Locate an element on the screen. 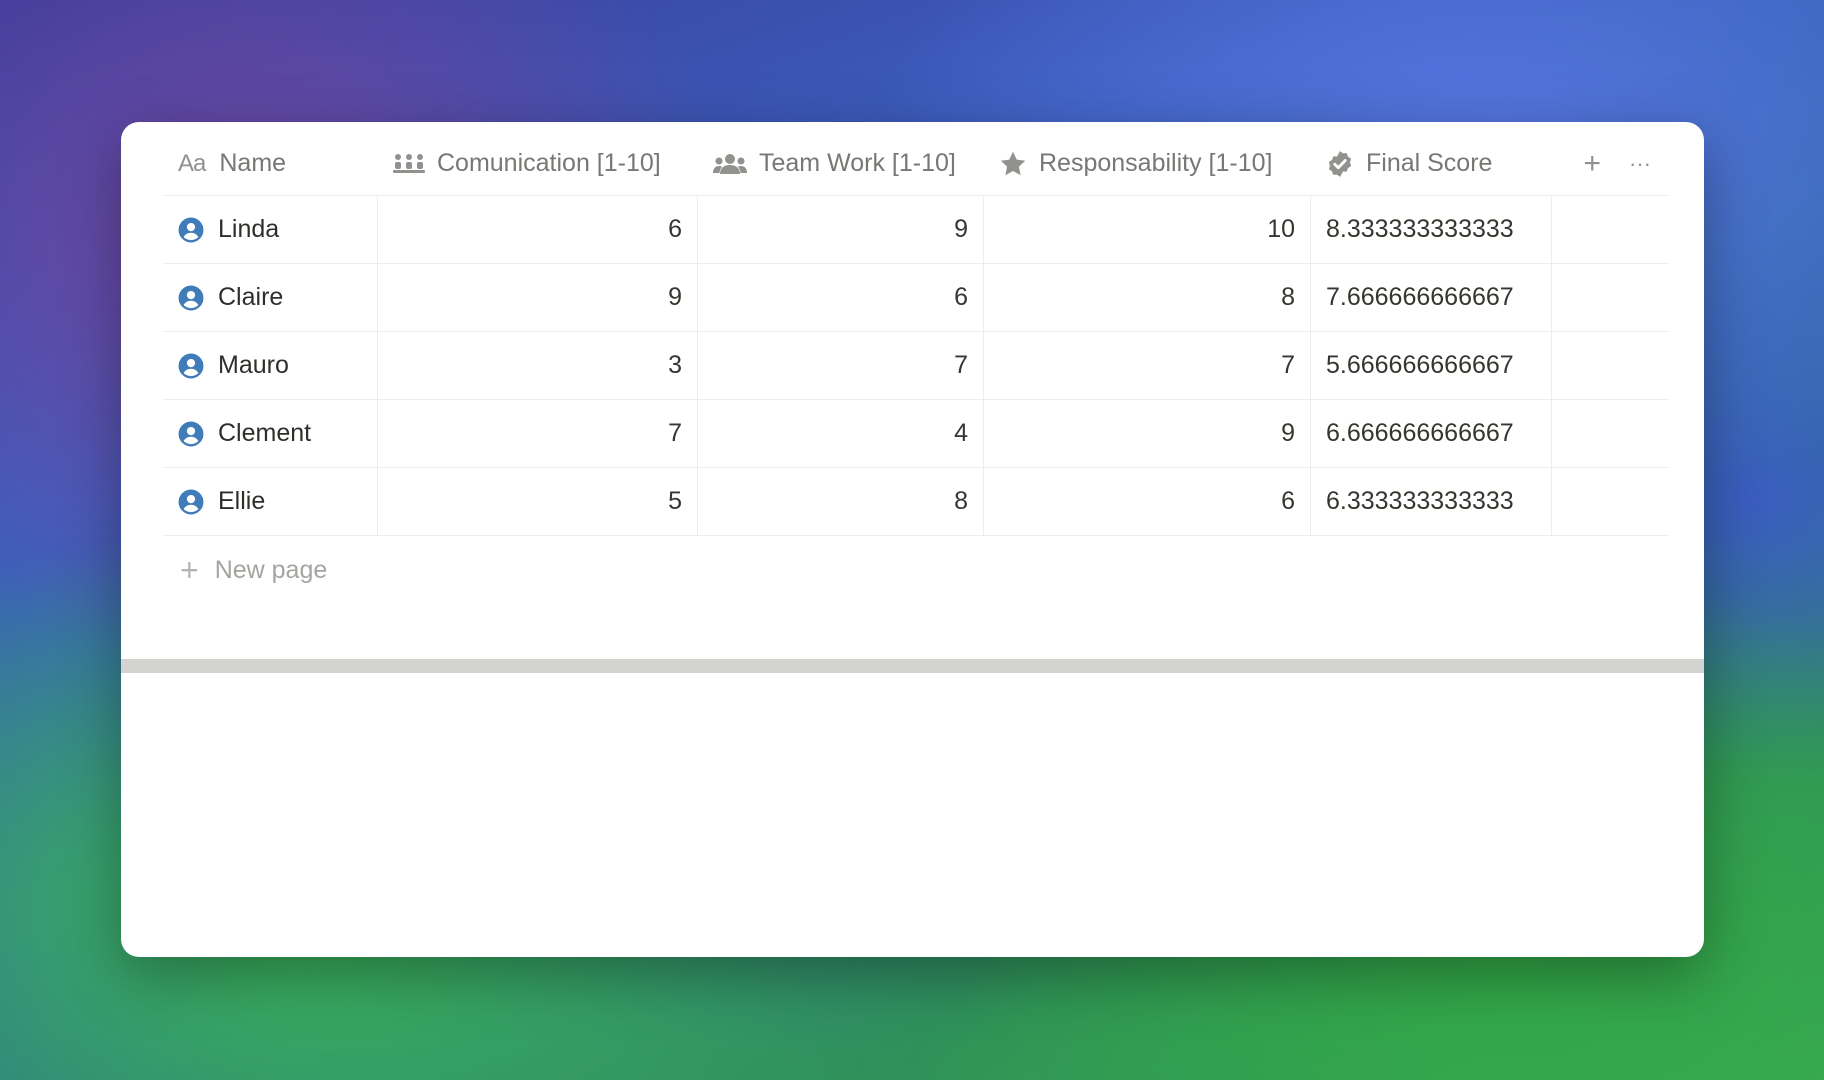 The image size is (1824, 1080). final-score-cell: 6.333333333333 is located at coordinates (1431, 501).